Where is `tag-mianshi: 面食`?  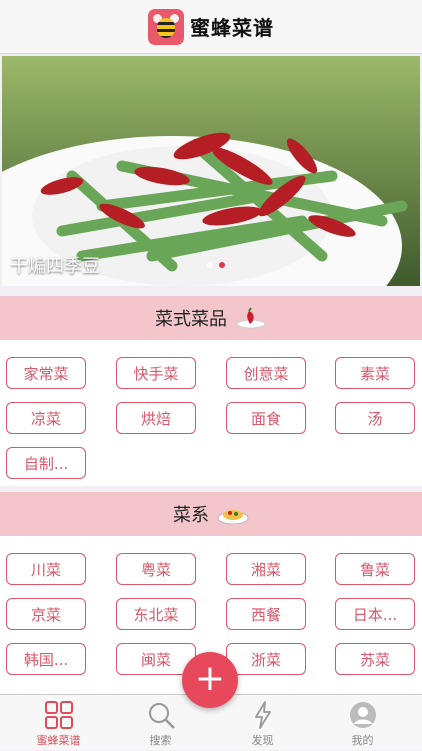
tag-mianshi: 面食 is located at coordinates (266, 418).